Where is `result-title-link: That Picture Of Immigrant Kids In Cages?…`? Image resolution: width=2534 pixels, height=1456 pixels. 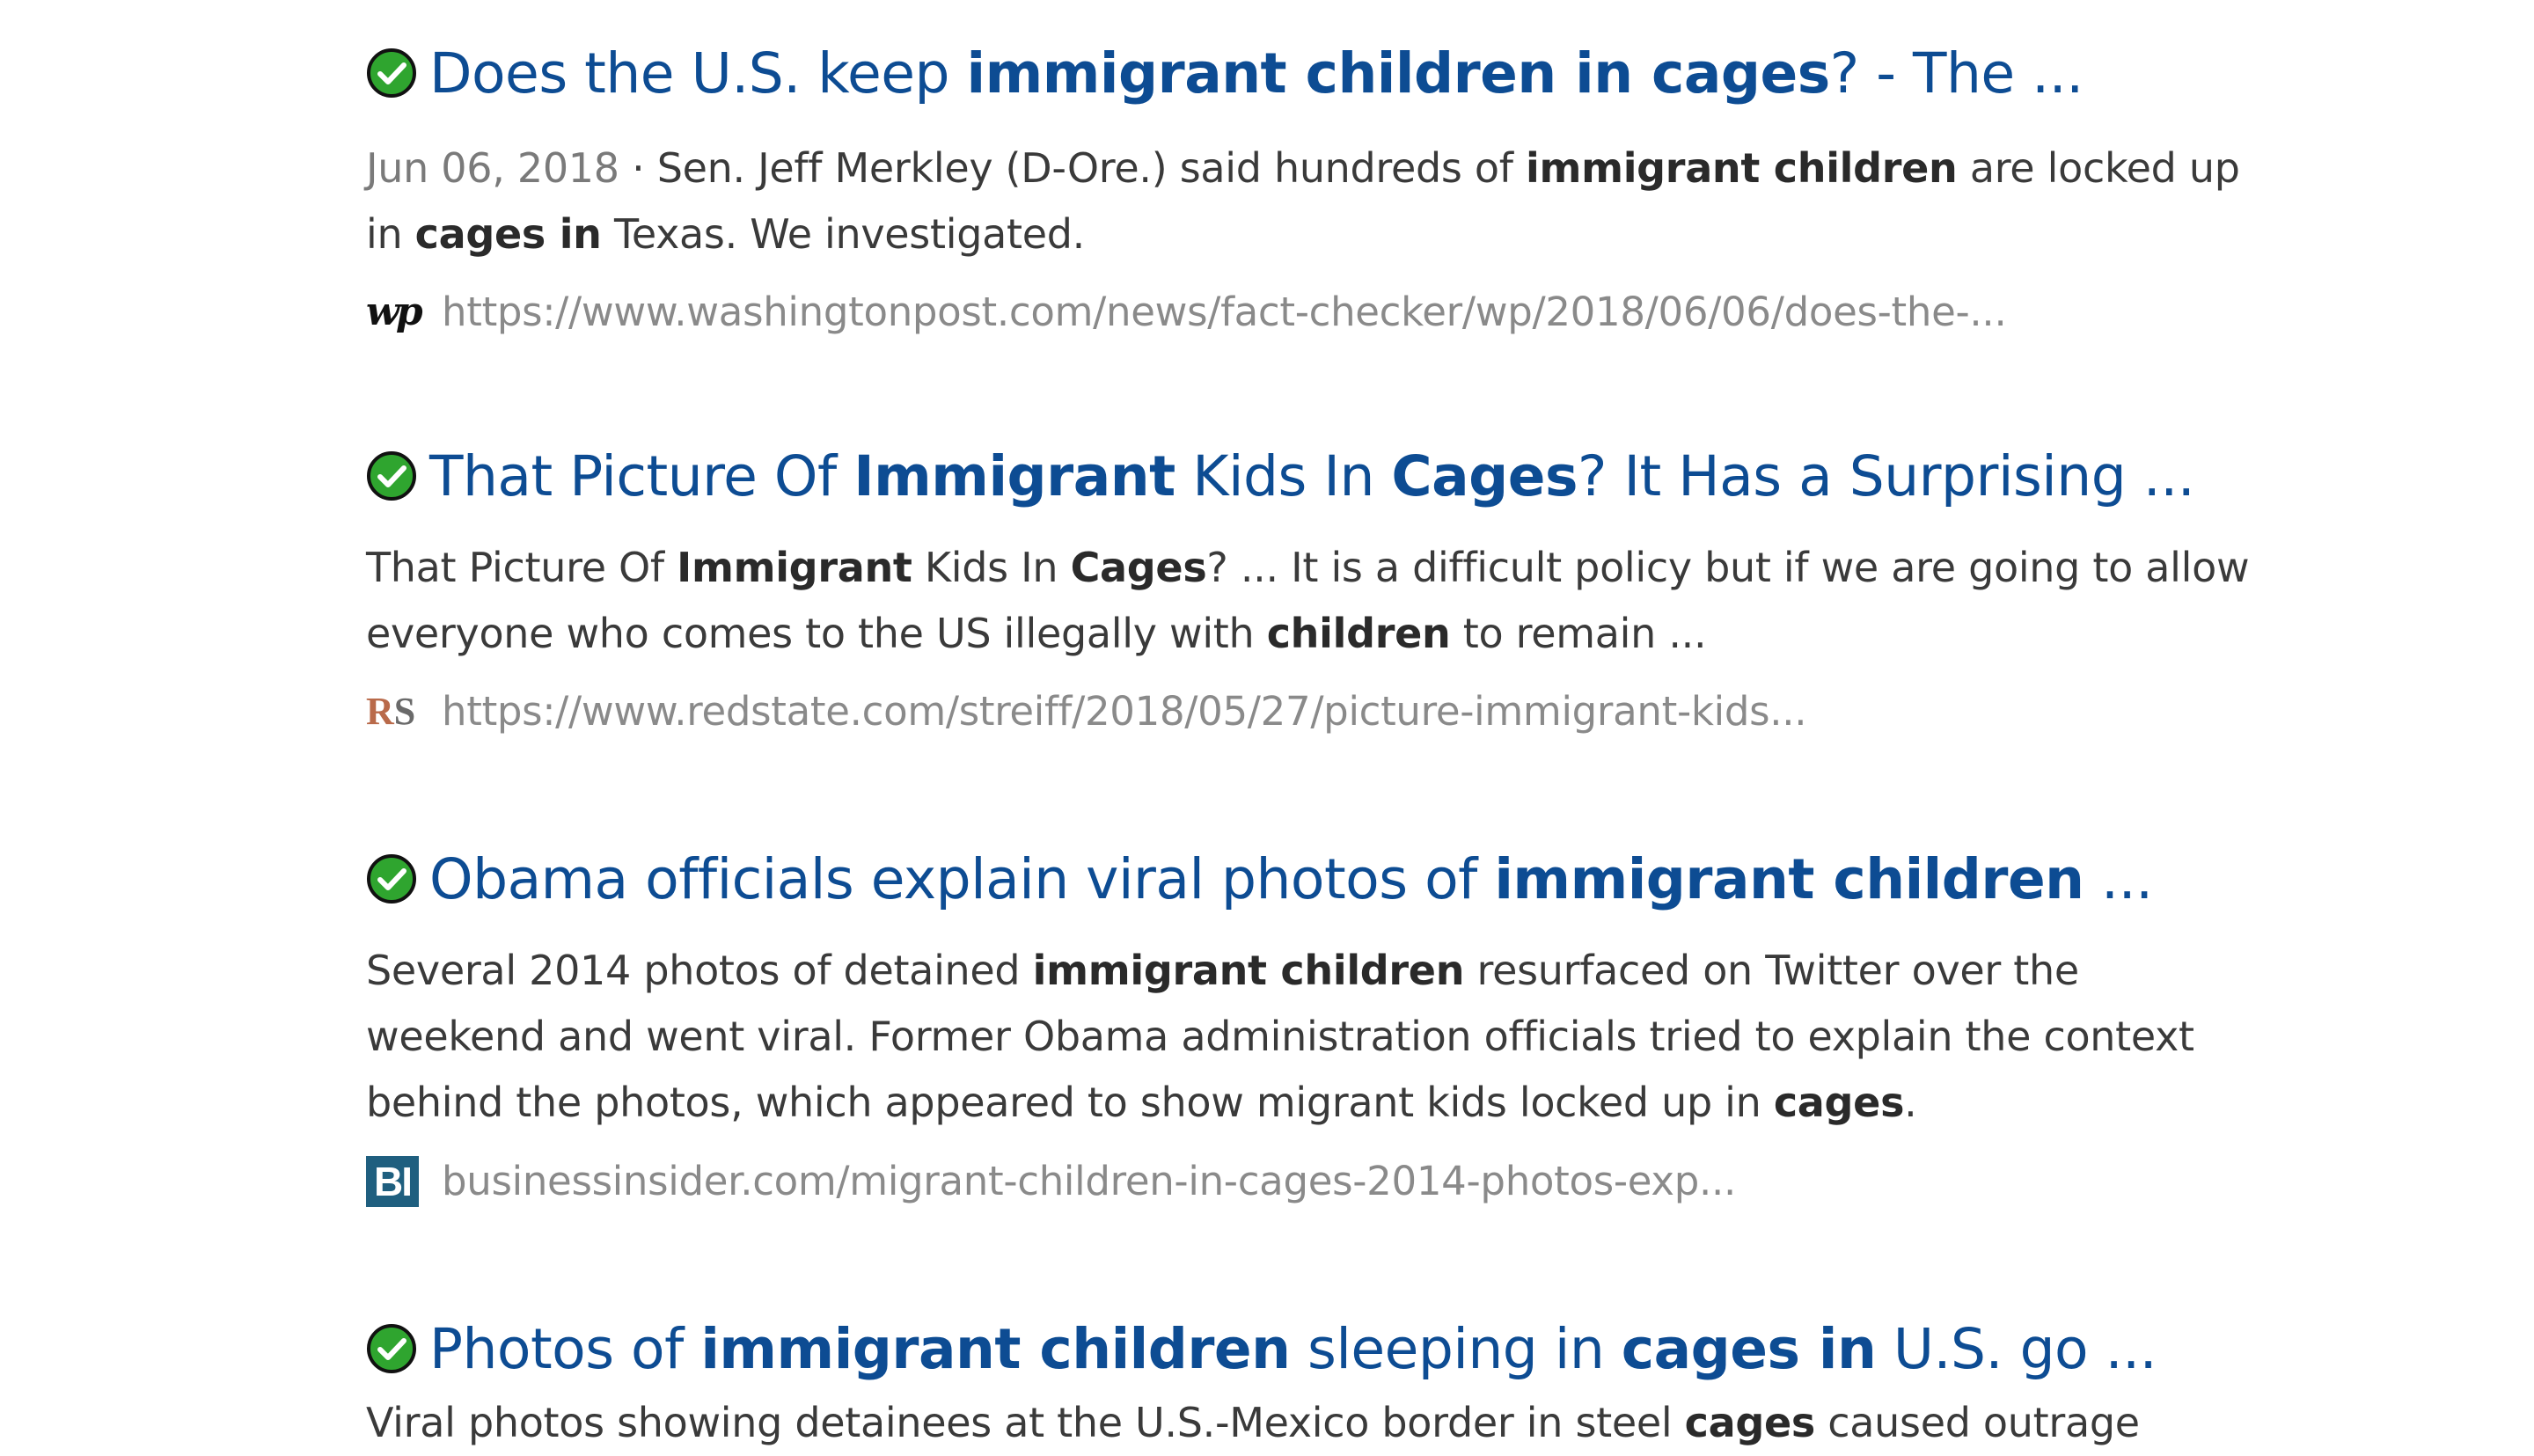 result-title-link: That Picture Of Immigrant Kids In Cages?… is located at coordinates (1312, 477).